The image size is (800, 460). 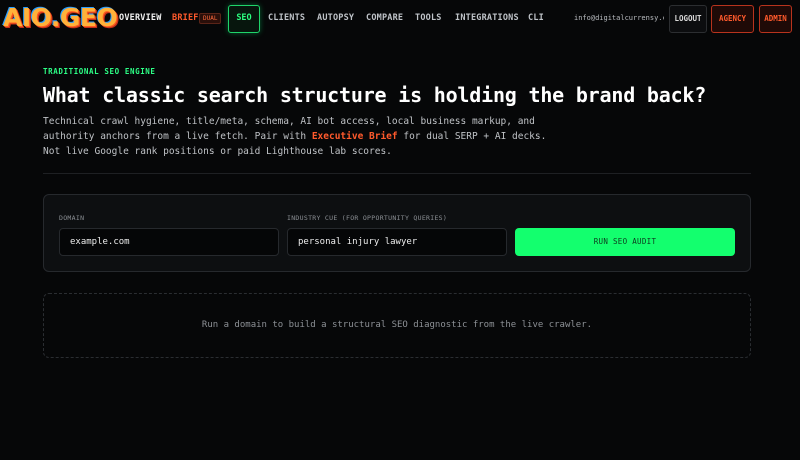 What do you see at coordinates (286, 18) in the screenshot?
I see `nav-clients: CLIENTS` at bounding box center [286, 18].